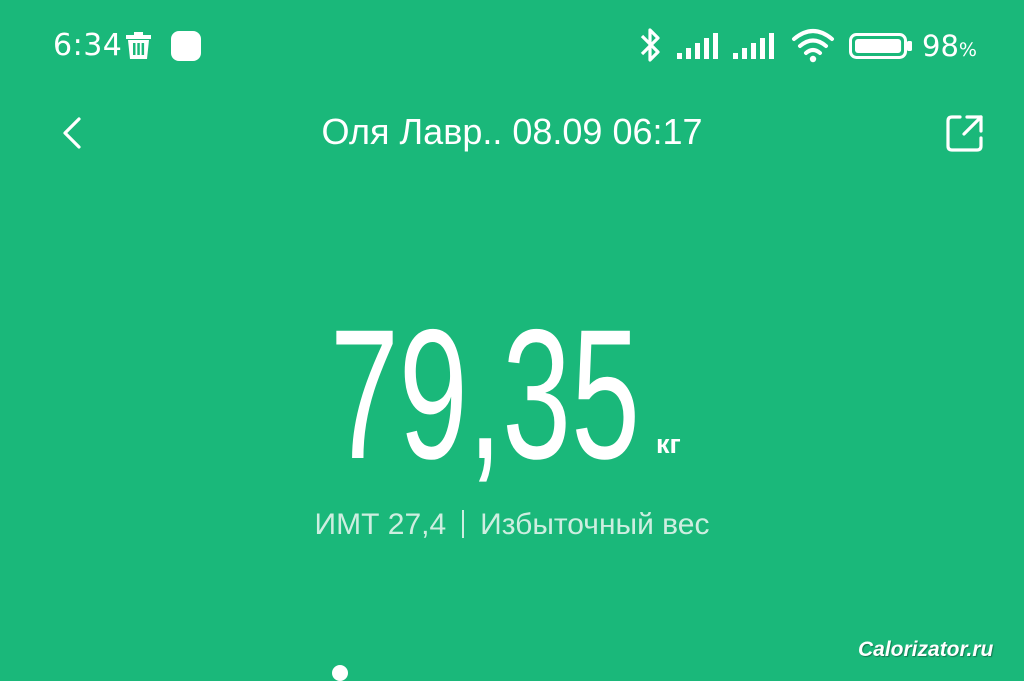 The height and width of the screenshot is (681, 1024). Describe the element at coordinates (595, 524) in the screenshot. I see `bmi-category: Избыточный вес` at that location.